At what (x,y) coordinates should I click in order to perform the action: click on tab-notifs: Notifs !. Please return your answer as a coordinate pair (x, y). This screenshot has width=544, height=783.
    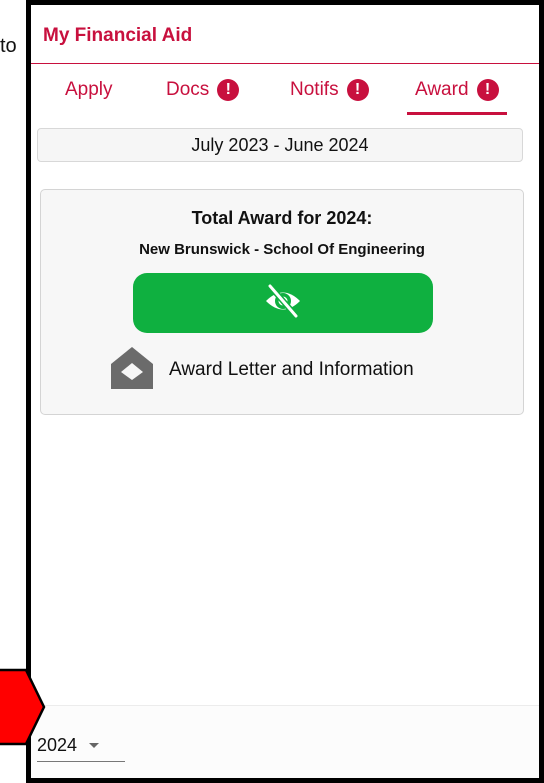
    Looking at the image, I should click on (329, 90).